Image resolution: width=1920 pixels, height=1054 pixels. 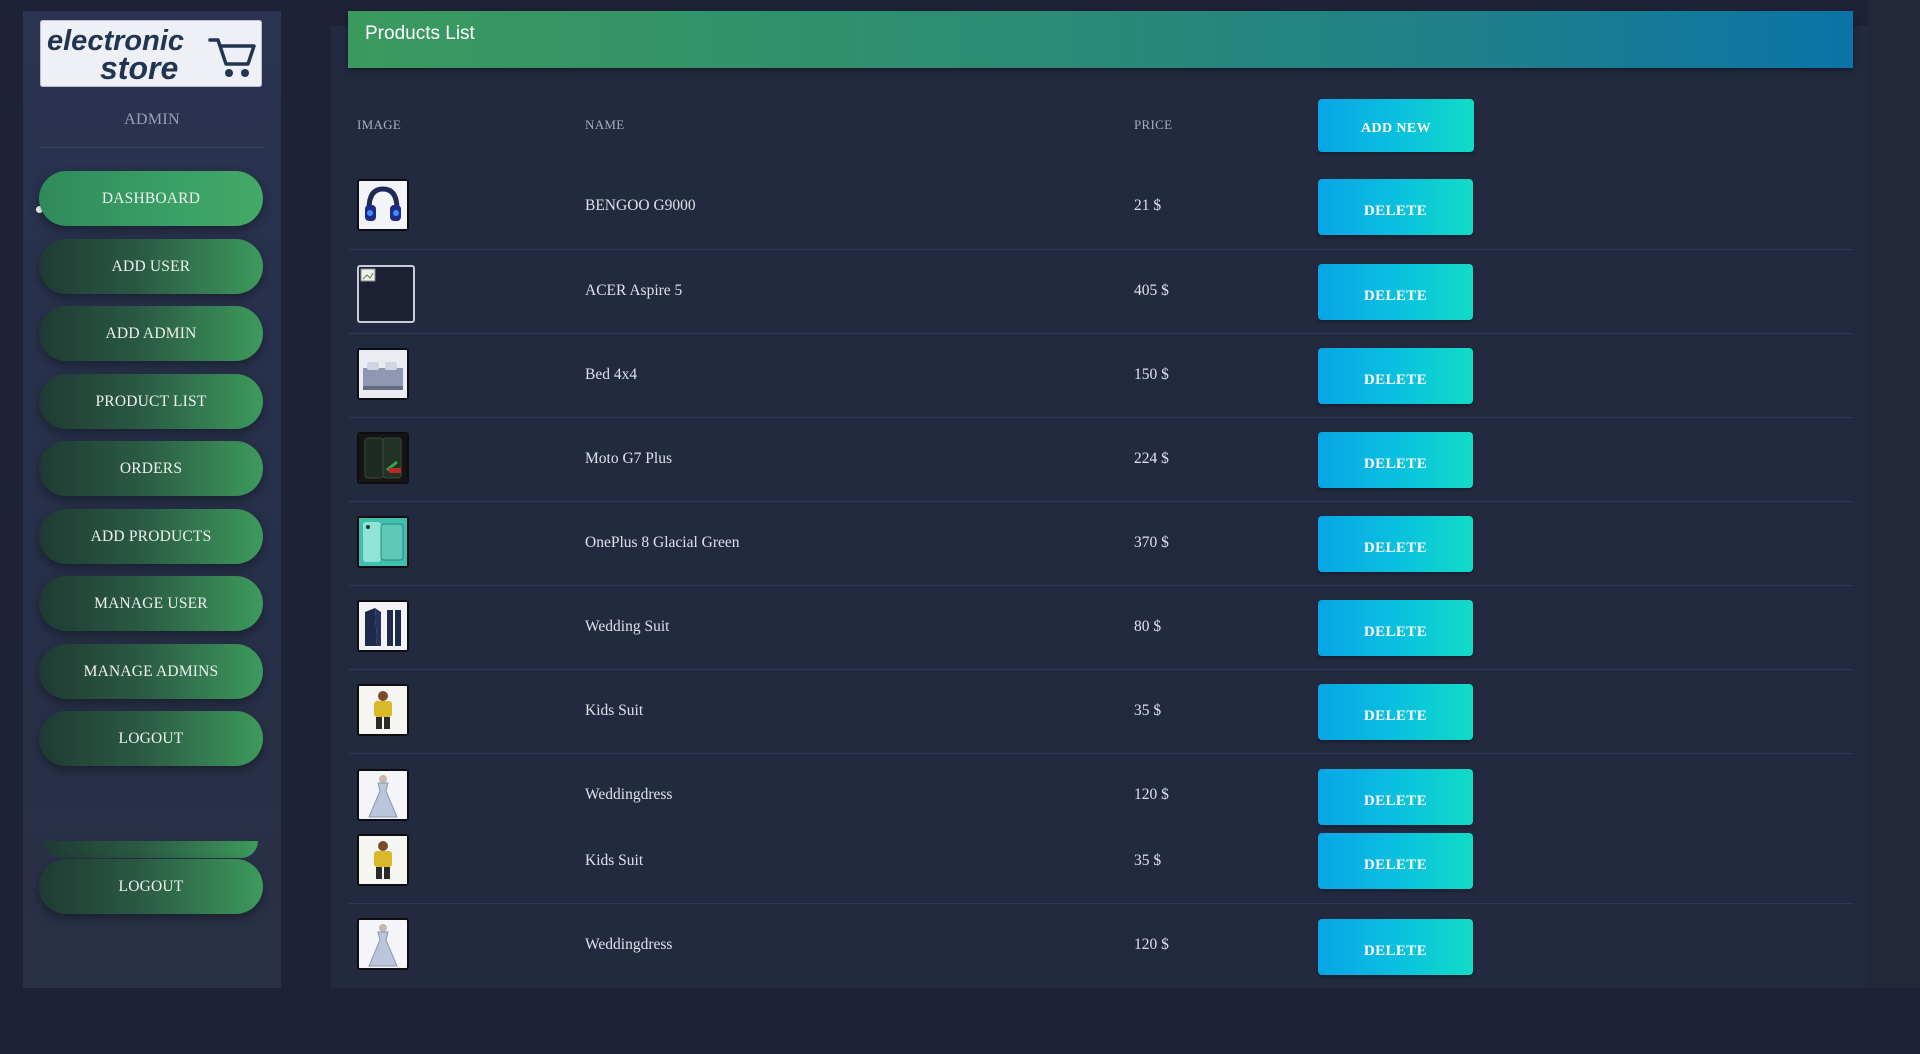 I want to click on store-logo: electronic store, so click(x=151, y=53).